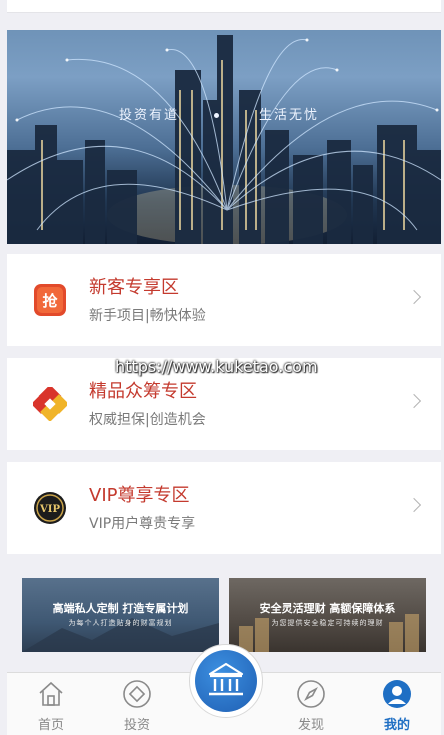 This screenshot has height=735, width=444. What do you see at coordinates (289, 115) in the screenshot?
I see `banner-slogan-right: 生活无忧` at bounding box center [289, 115].